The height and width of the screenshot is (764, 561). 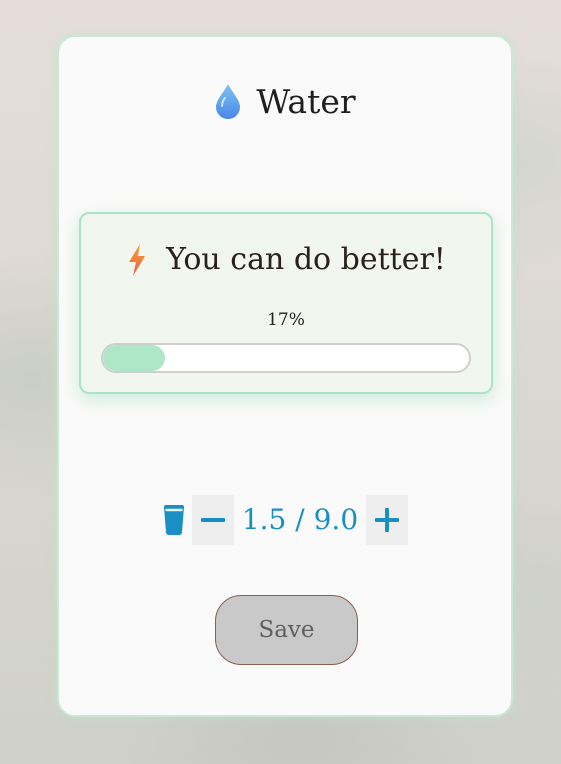 What do you see at coordinates (300, 519) in the screenshot?
I see `water-count-value: 1.5 / 9.0` at bounding box center [300, 519].